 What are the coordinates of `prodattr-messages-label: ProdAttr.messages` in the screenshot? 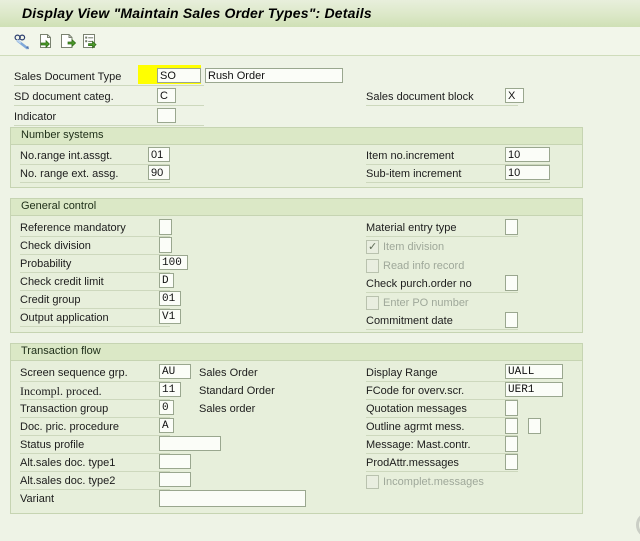 It's located at (412, 463).